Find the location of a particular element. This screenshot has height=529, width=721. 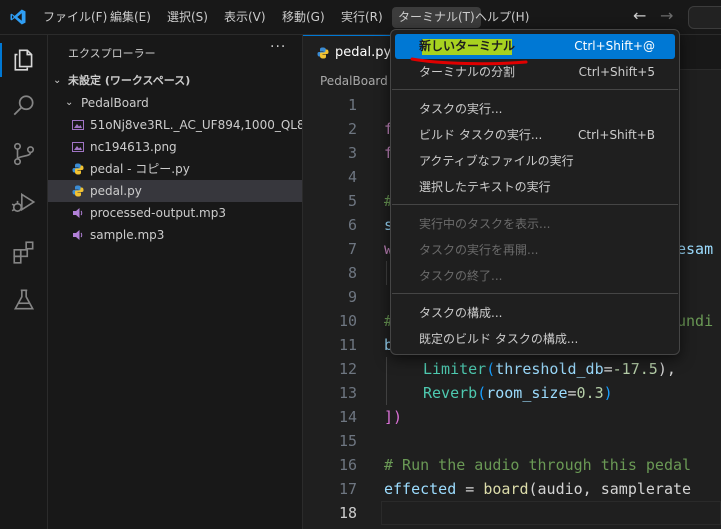

file-item: nc194613.png is located at coordinates (175, 147).